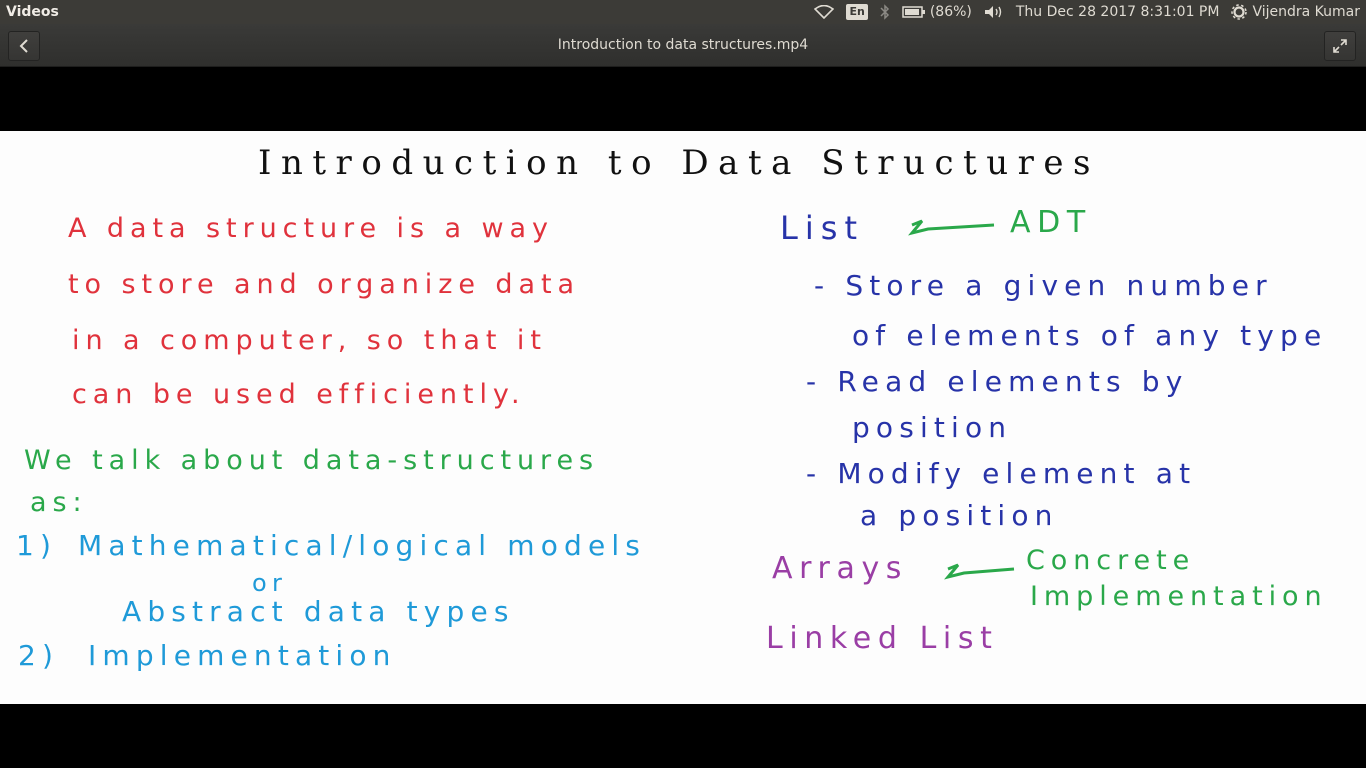 This screenshot has height=768, width=1366. Describe the element at coordinates (824, 12) in the screenshot. I see `wifi-icon` at that location.